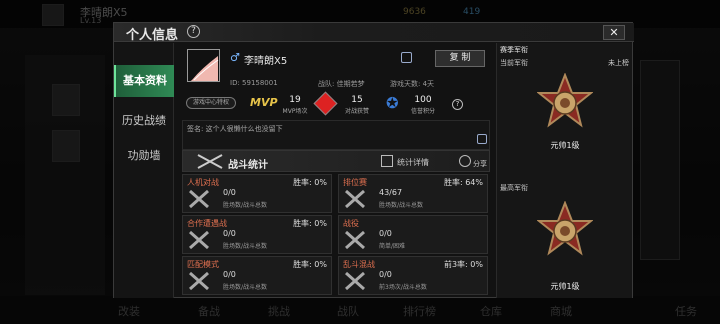 The image size is (720, 324). Describe the element at coordinates (257, 193) in the screenshot. I see `stat-card-pve: 人机对战 胜率: 0% 0/0 胜场数/战斗总数` at that location.